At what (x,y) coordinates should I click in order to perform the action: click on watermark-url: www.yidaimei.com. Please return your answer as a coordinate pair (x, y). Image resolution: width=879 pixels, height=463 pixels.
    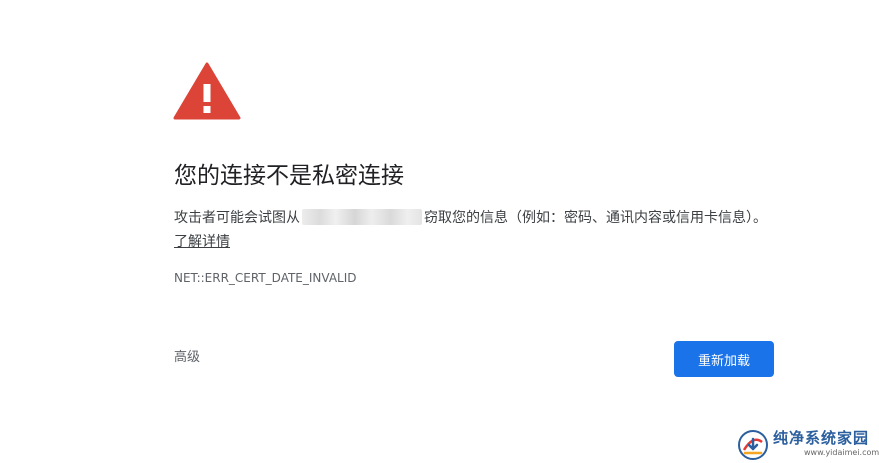
    Looking at the image, I should click on (841, 452).